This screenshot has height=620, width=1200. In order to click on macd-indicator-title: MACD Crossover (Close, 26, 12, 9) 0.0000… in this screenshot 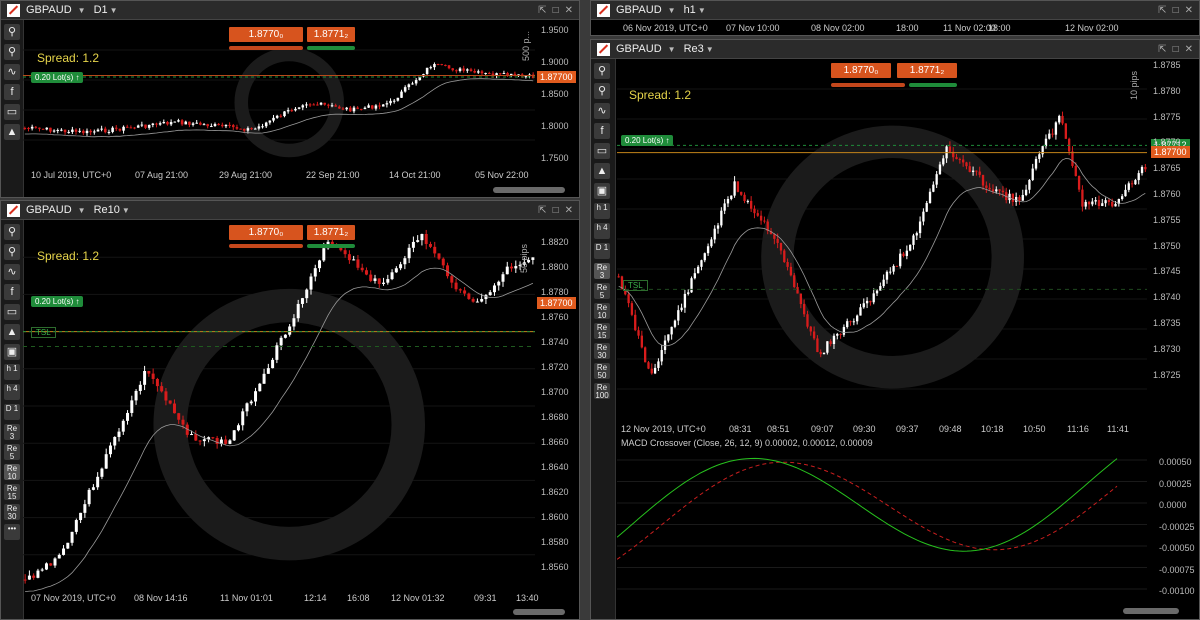, I will do `click(747, 443)`.